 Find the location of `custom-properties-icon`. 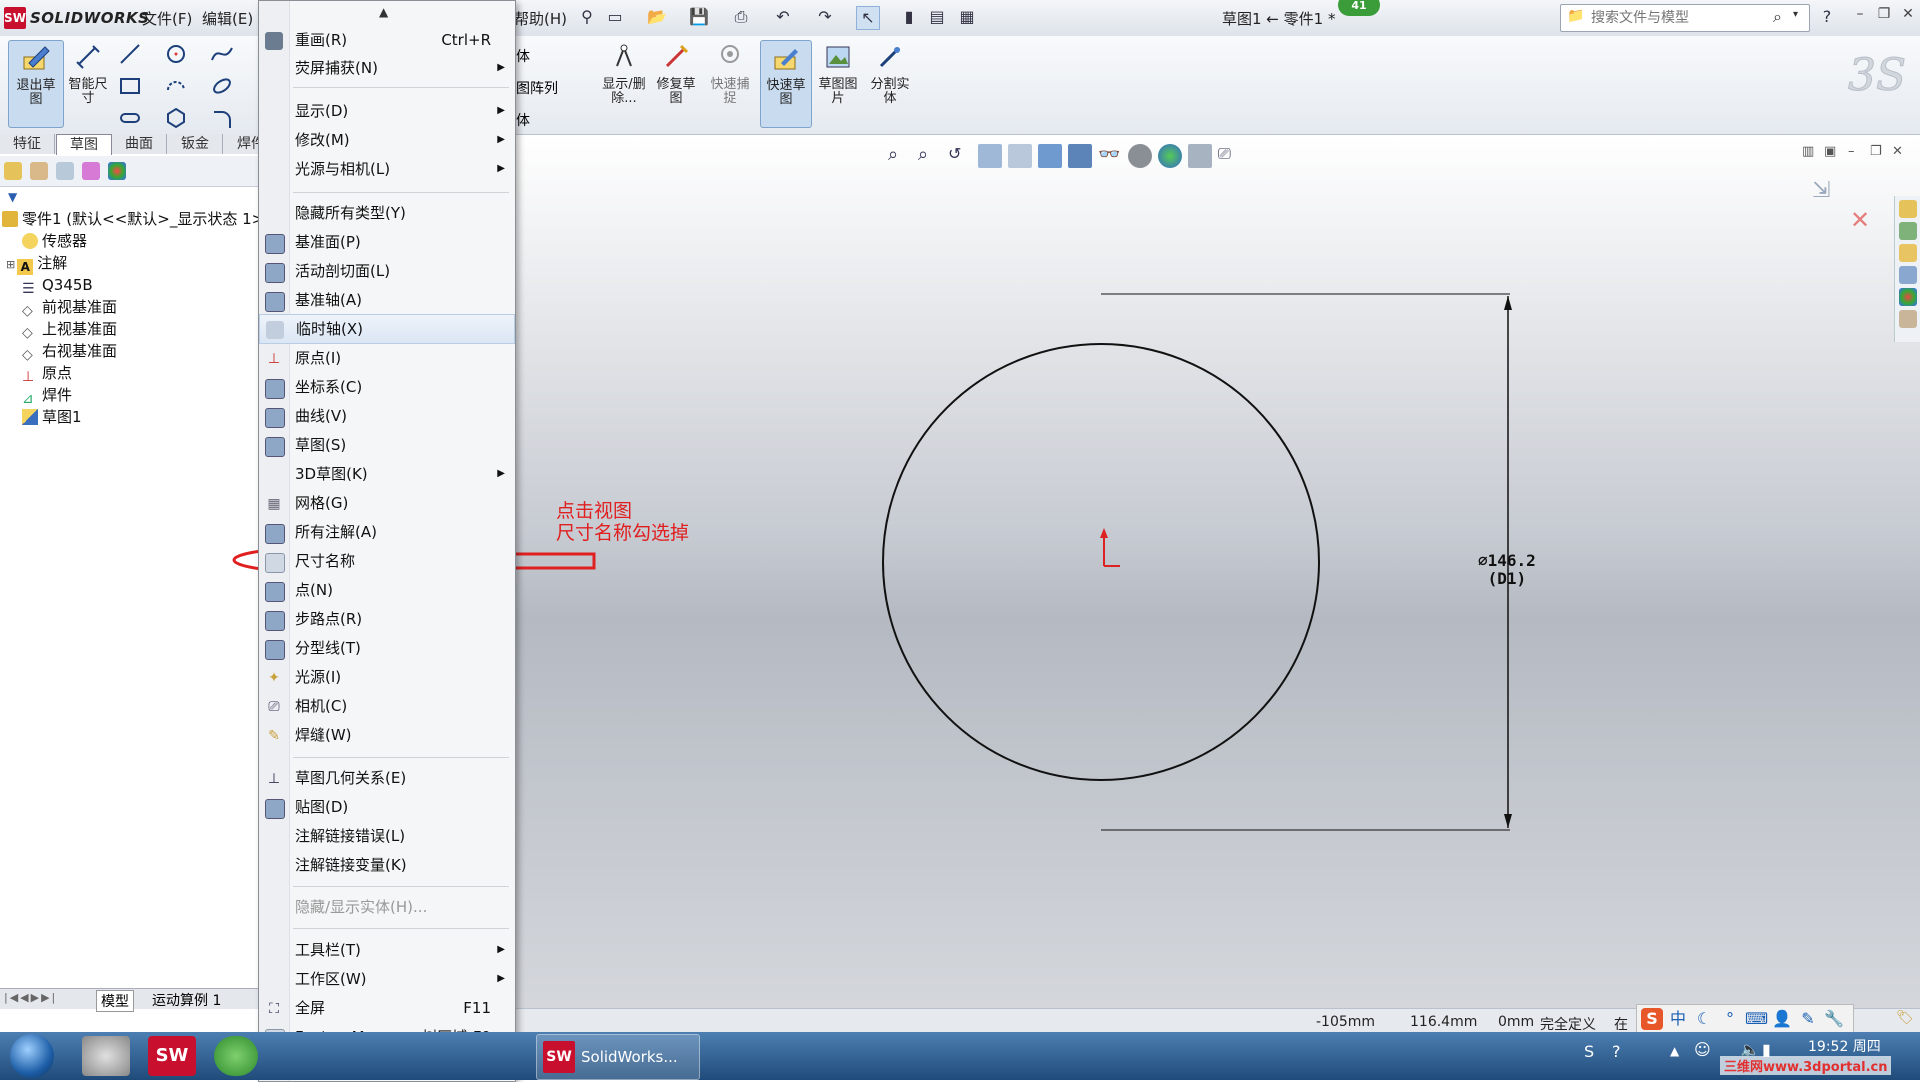

custom-properties-icon is located at coordinates (1908, 319).